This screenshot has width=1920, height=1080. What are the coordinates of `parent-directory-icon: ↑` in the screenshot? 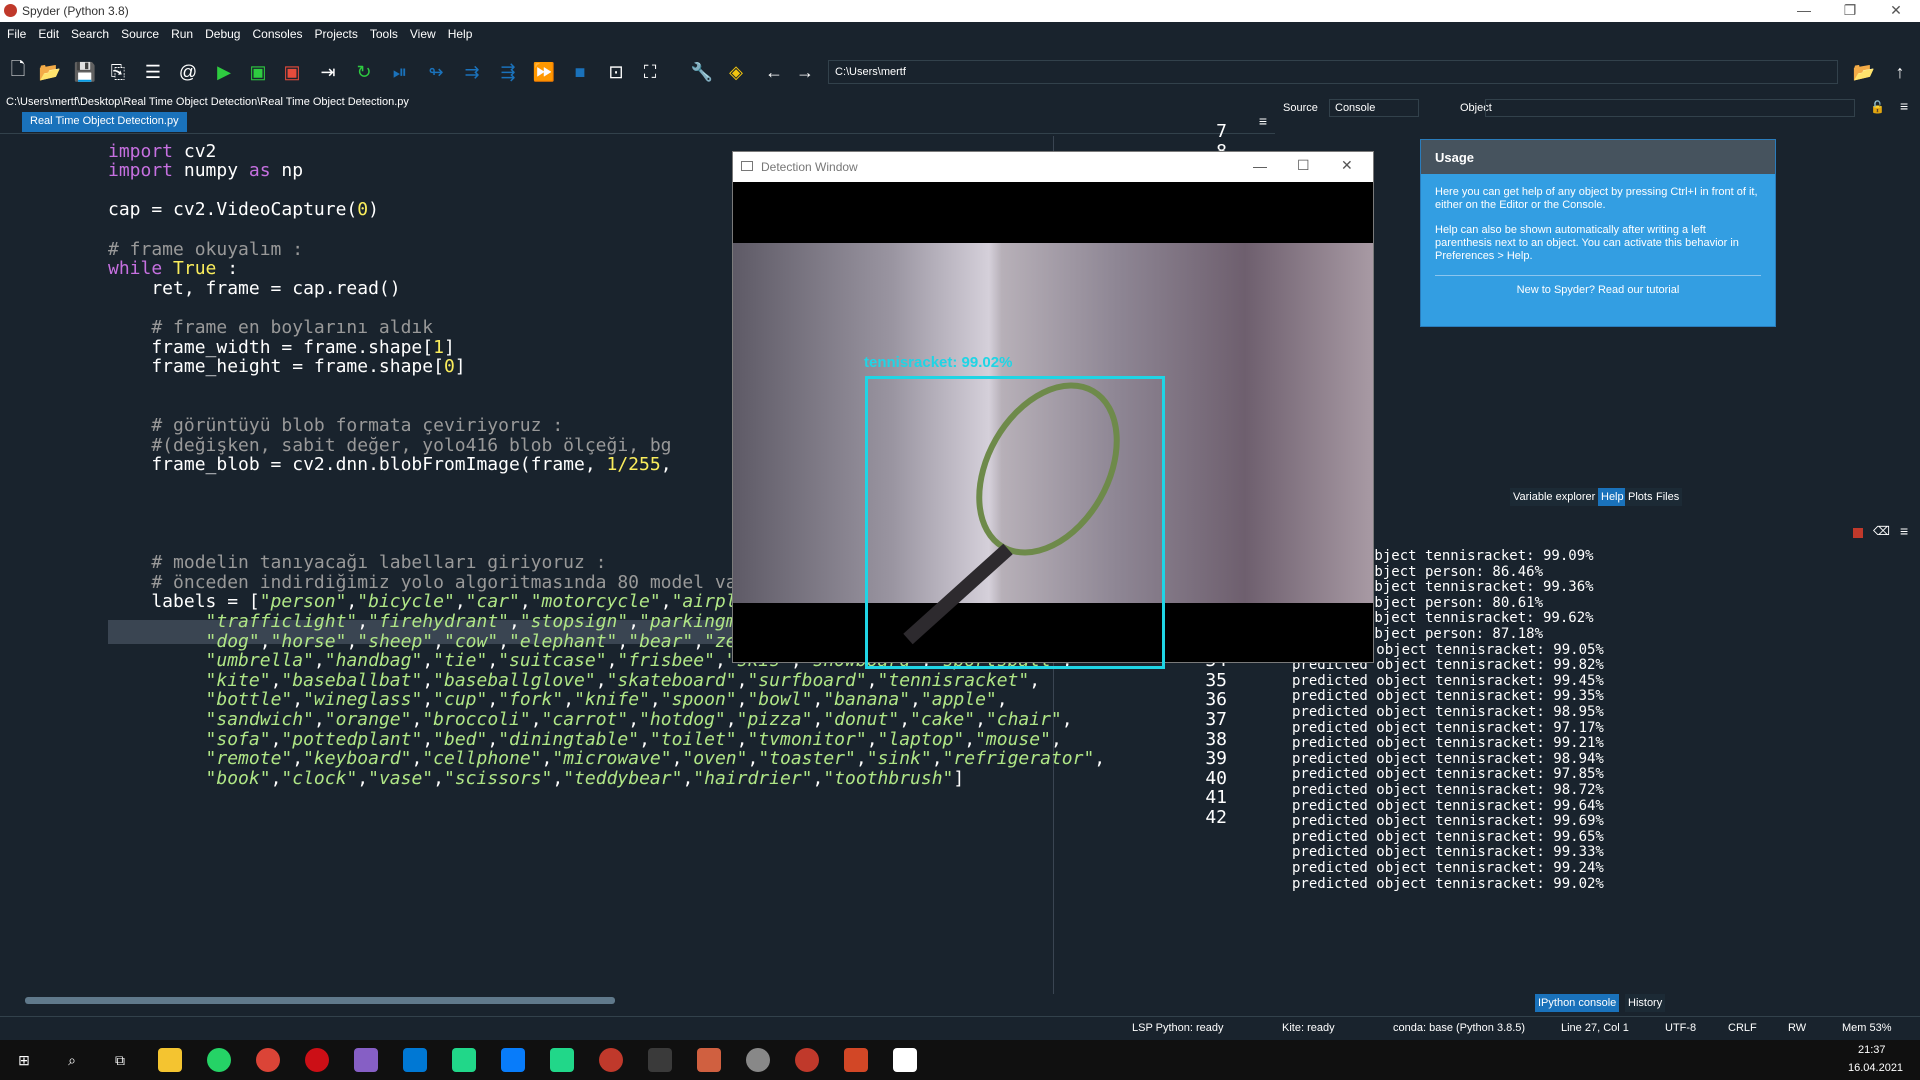 It's located at (1900, 72).